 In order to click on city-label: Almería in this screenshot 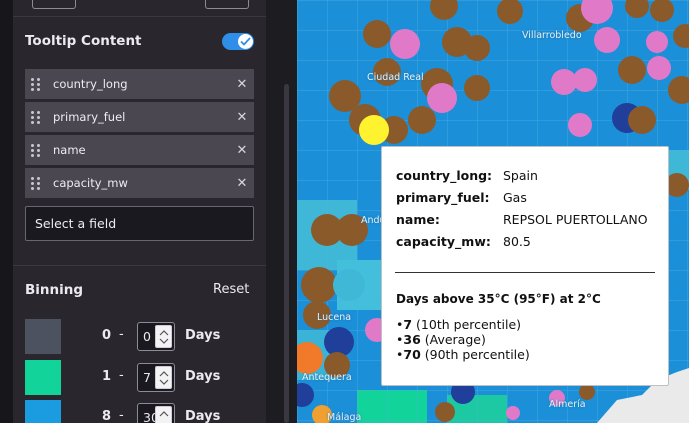, I will do `click(567, 404)`.